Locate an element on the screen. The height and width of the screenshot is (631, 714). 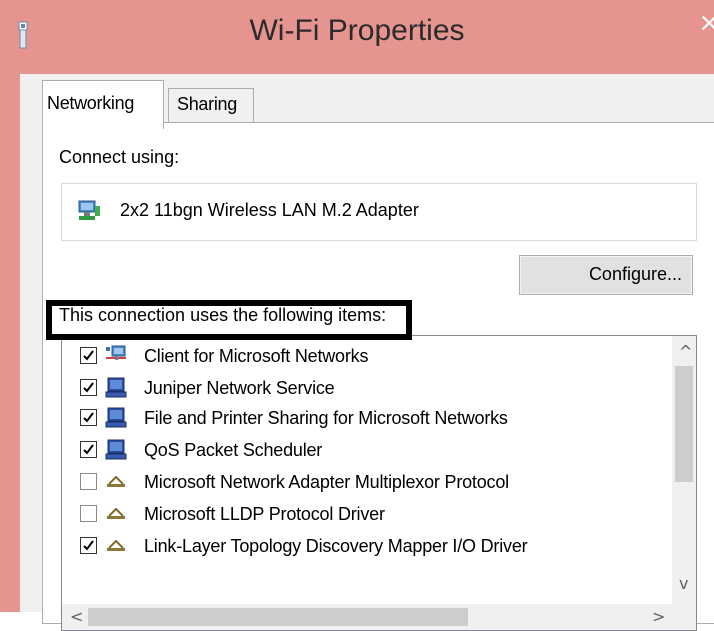
list-item: Juniper Network Service is located at coordinates (367, 388).